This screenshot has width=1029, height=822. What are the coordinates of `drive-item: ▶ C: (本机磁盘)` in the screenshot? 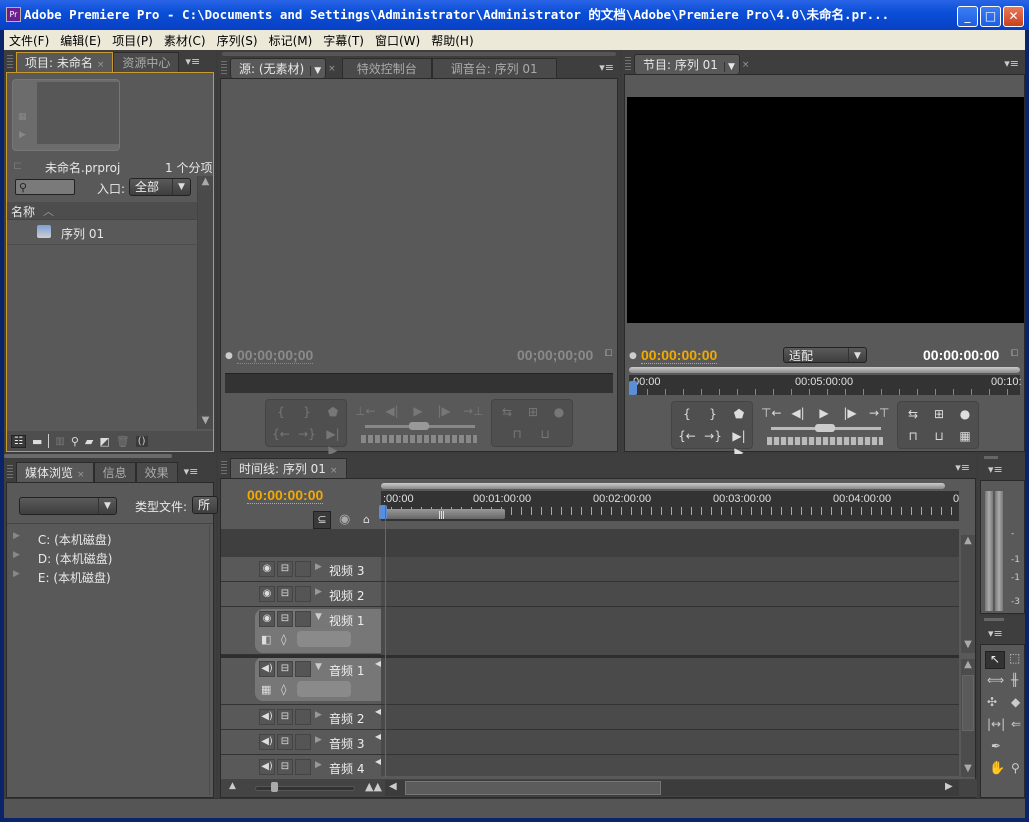 It's located at (62, 540).